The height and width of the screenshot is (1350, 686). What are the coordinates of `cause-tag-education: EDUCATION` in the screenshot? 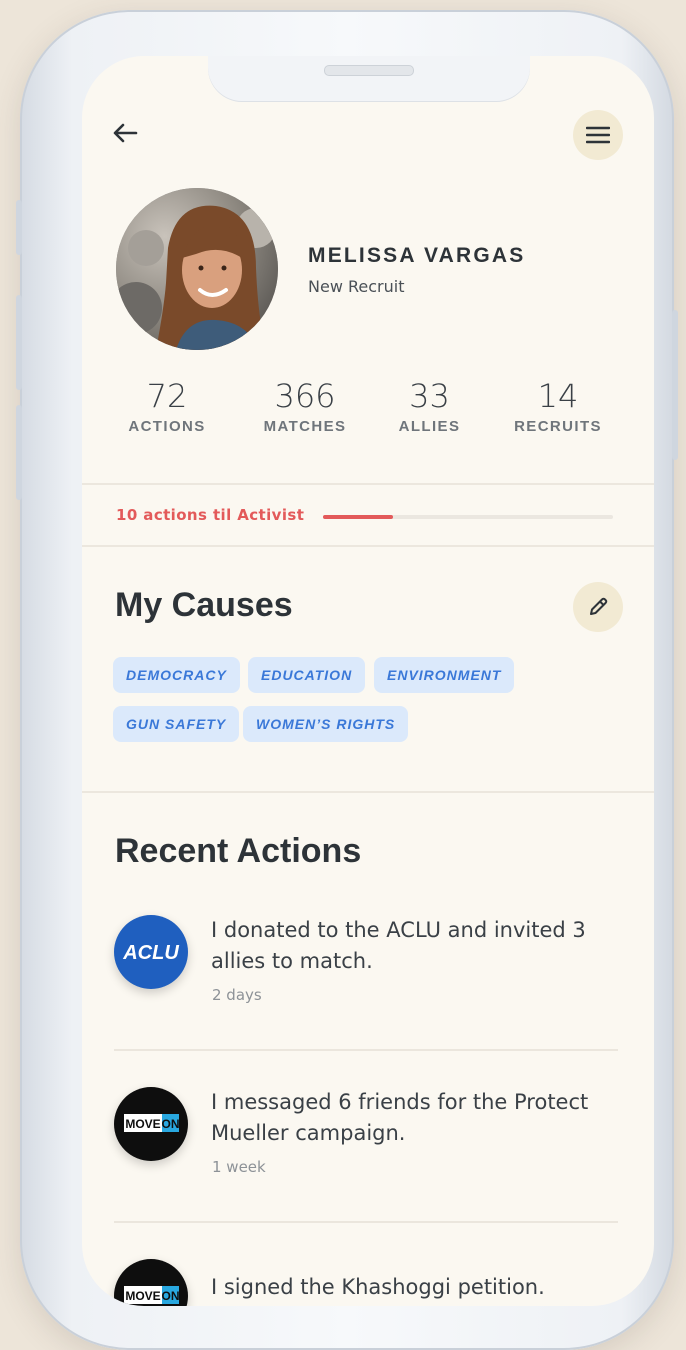 It's located at (307, 675).